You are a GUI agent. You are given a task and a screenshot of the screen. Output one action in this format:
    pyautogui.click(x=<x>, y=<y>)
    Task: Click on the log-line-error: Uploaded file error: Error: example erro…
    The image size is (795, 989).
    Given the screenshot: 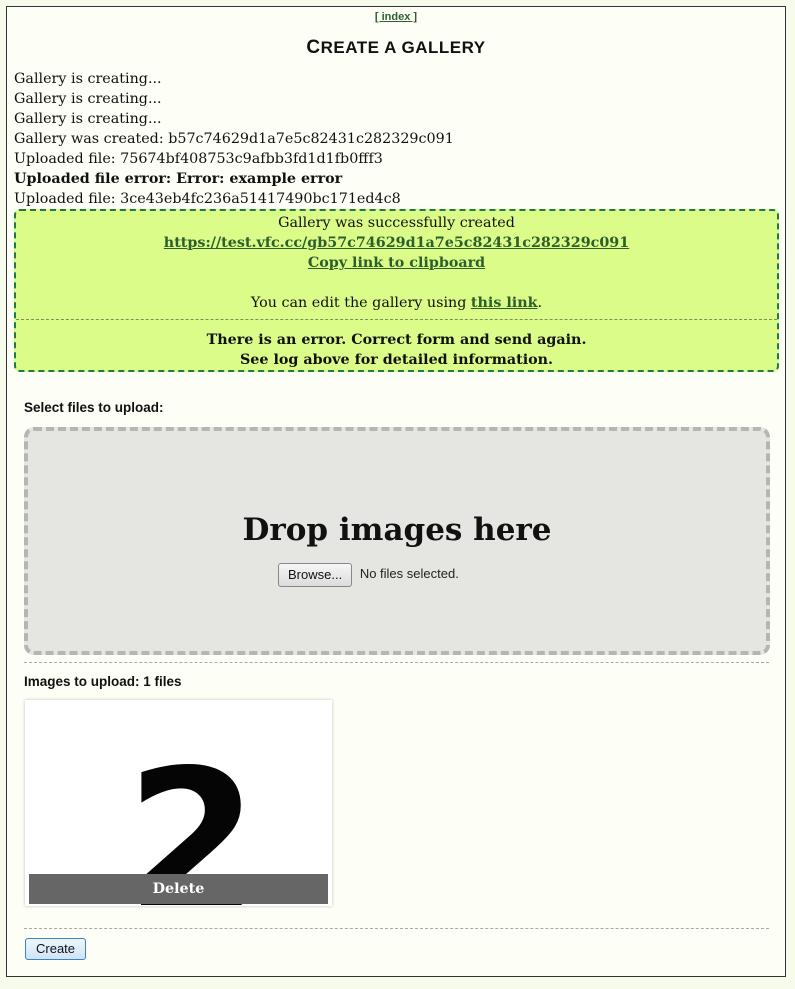 What is the action you would take?
    pyautogui.click(x=178, y=179)
    